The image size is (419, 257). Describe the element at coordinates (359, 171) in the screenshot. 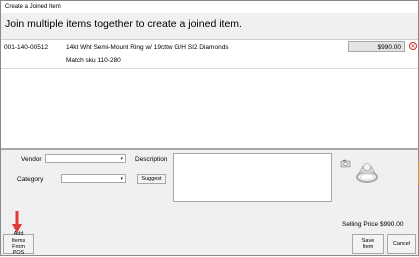

I see `ring-photo` at that location.